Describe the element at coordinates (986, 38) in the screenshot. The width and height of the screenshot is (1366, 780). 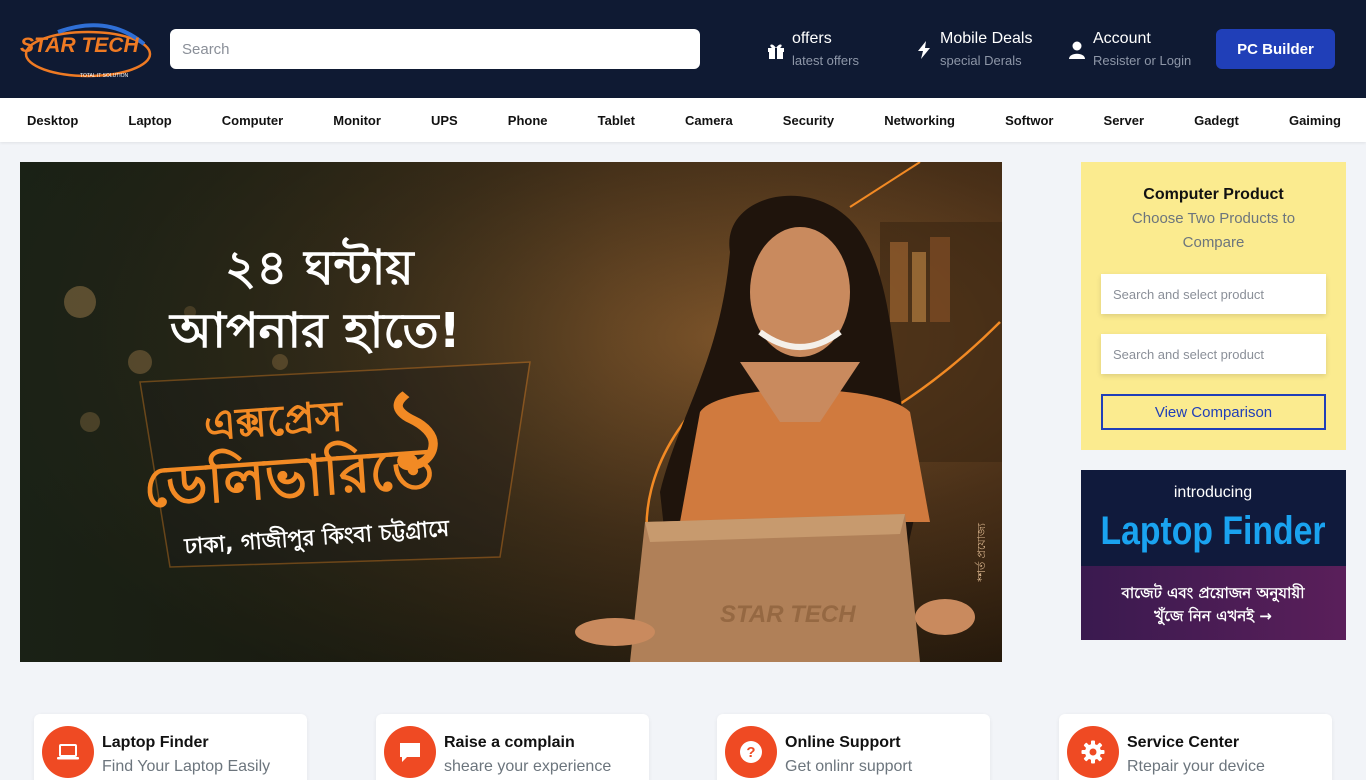
I see `mobile-deals-title: Mobile Deals` at that location.